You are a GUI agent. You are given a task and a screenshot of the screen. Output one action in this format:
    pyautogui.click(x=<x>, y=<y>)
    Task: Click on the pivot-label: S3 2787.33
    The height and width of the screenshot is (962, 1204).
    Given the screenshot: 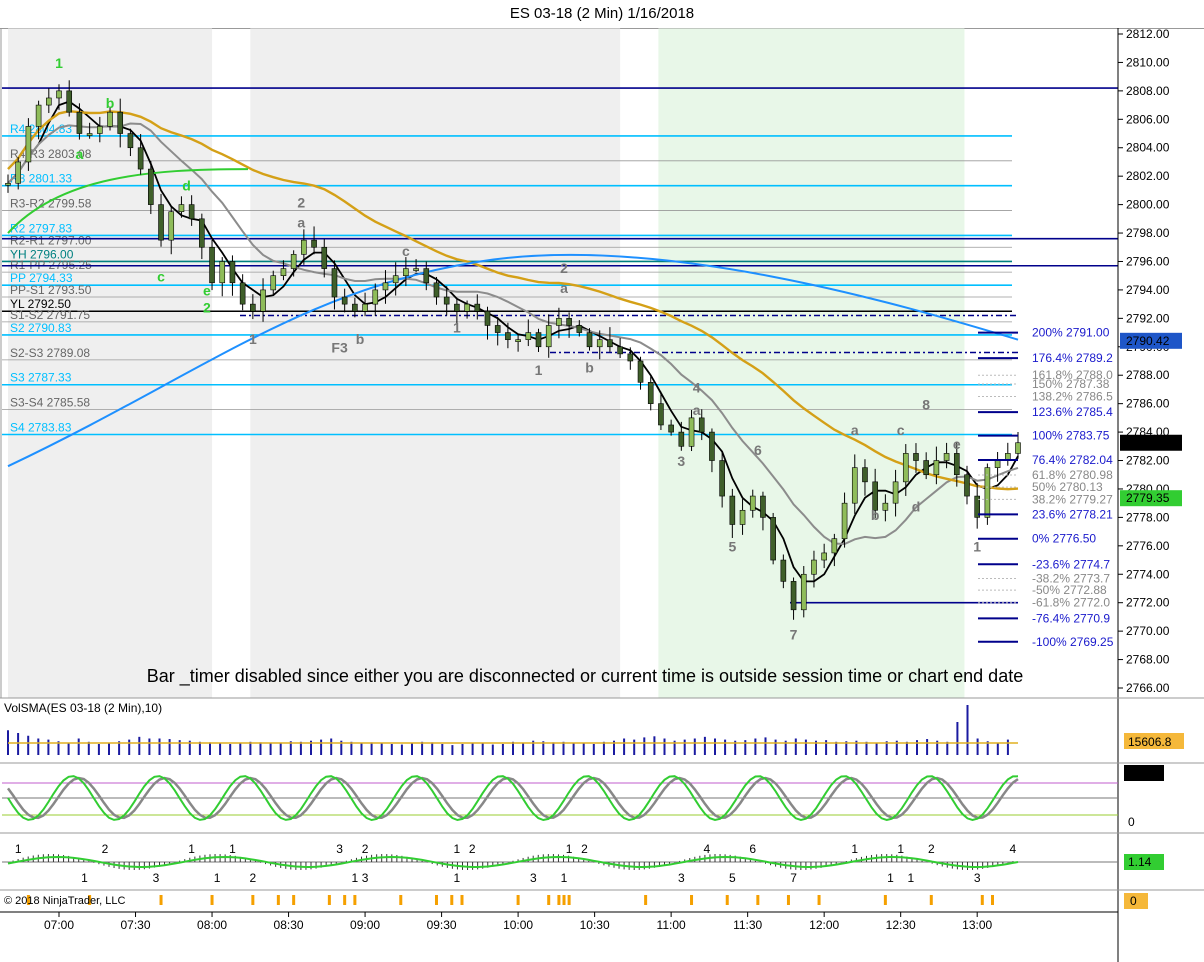 What is the action you would take?
    pyautogui.click(x=41, y=378)
    